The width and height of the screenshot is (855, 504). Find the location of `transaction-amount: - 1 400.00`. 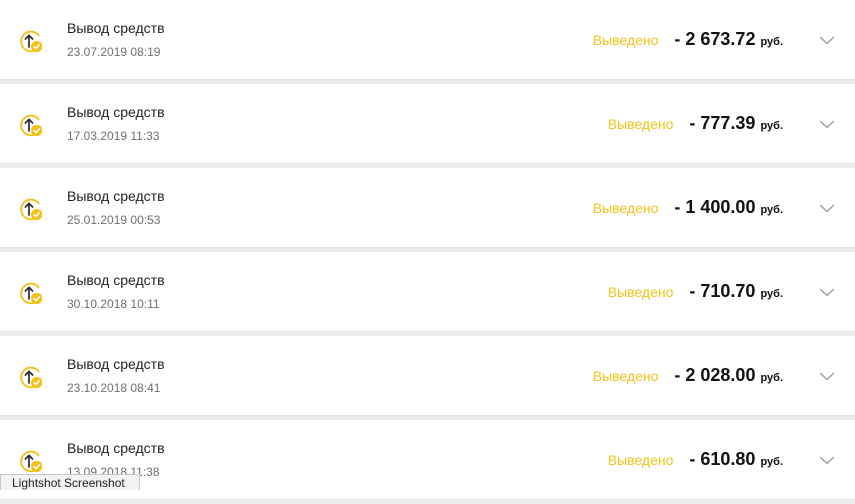

transaction-amount: - 1 400.00 is located at coordinates (715, 207).